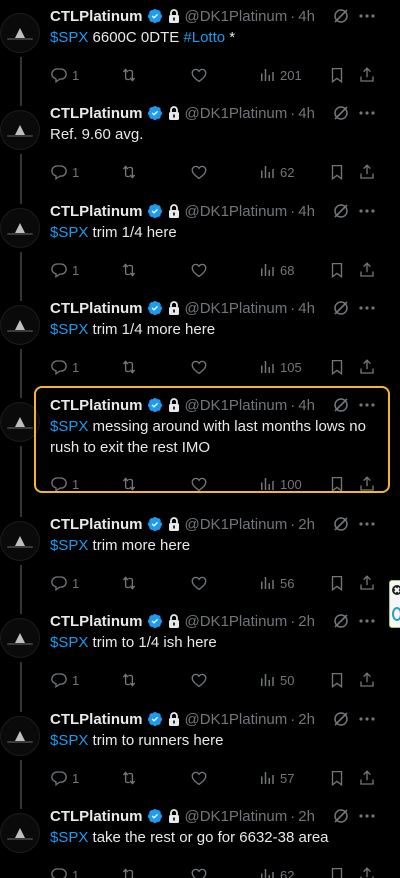  Describe the element at coordinates (280, 75) in the screenshot. I see `views-button: 201` at that location.